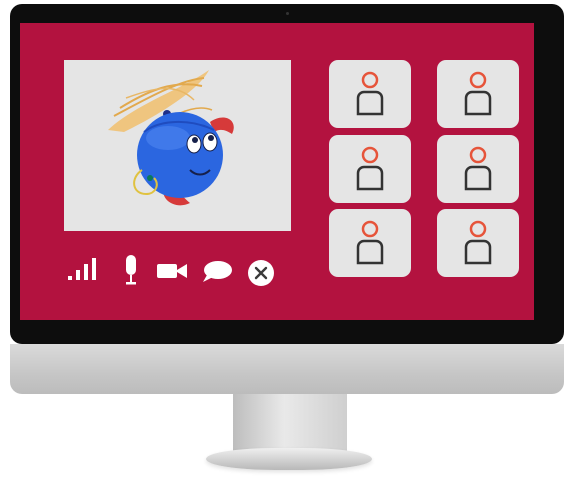 The width and height of the screenshot is (575, 477). What do you see at coordinates (289, 459) in the screenshot?
I see `monitor-stand-base` at bounding box center [289, 459].